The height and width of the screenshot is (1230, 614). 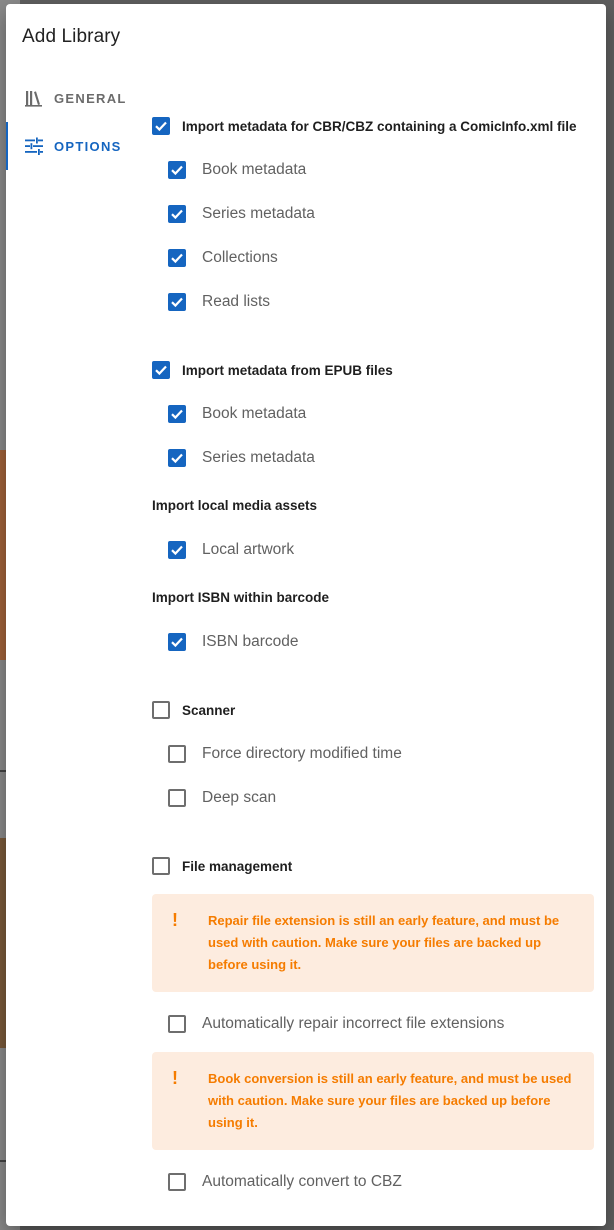 What do you see at coordinates (161, 126) in the screenshot?
I see `comicinfo-checkbox` at bounding box center [161, 126].